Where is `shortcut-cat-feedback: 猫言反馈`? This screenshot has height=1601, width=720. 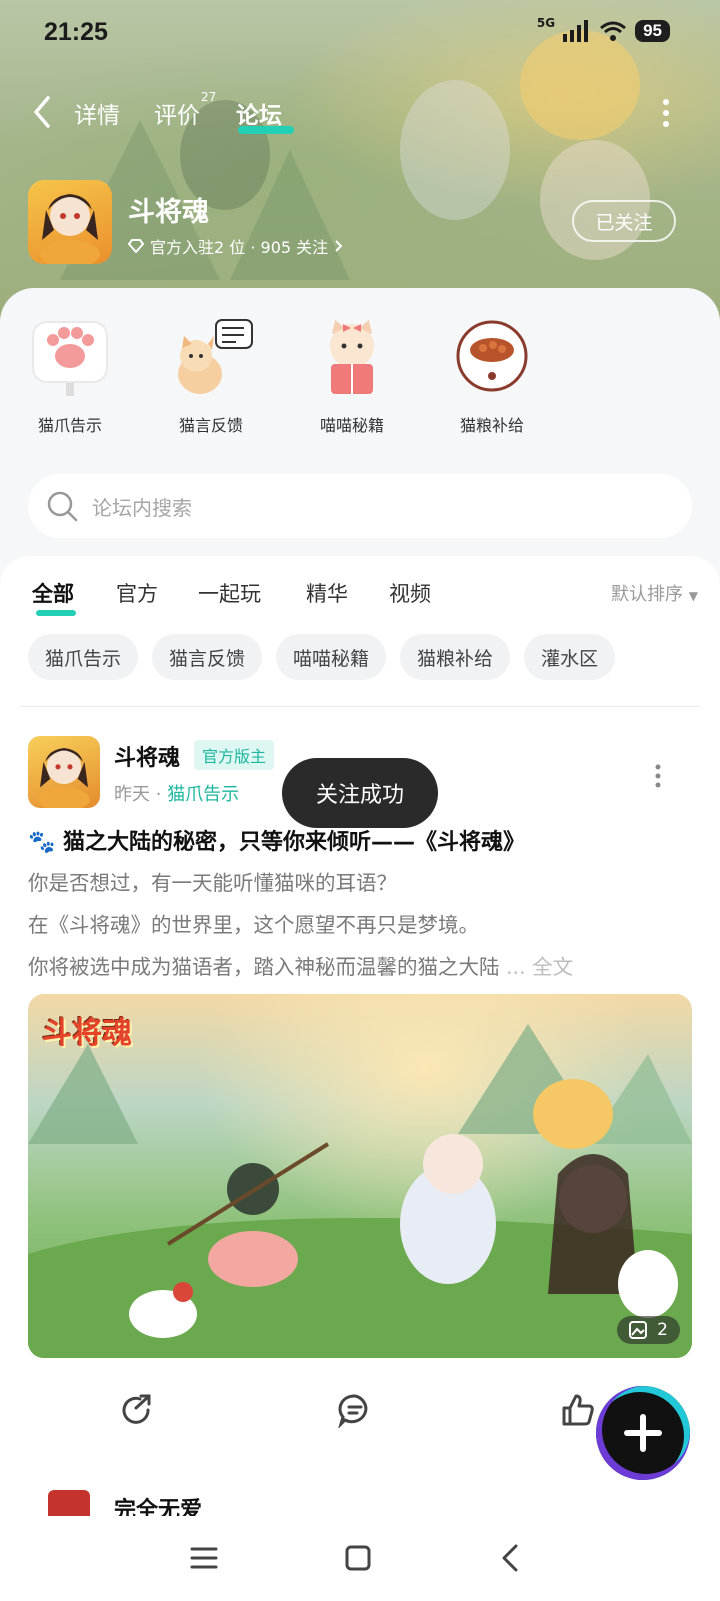 shortcut-cat-feedback: 猫言反馈 is located at coordinates (211, 377).